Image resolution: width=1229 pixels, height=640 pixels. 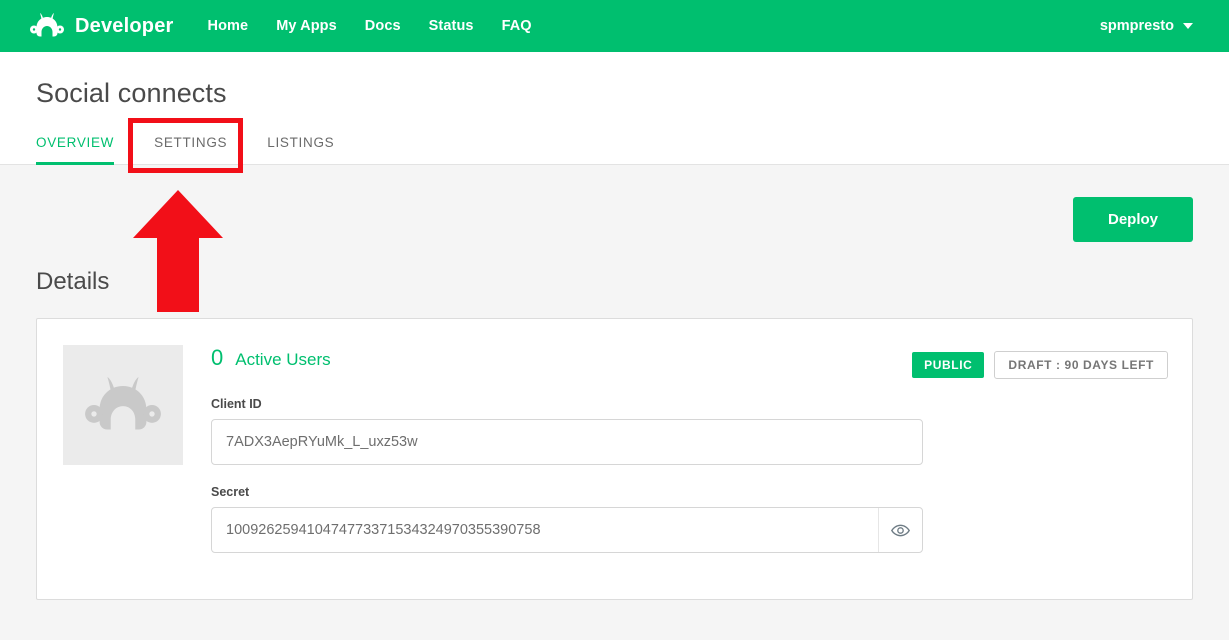 I want to click on client-id-label: Client ID, so click(x=236, y=404).